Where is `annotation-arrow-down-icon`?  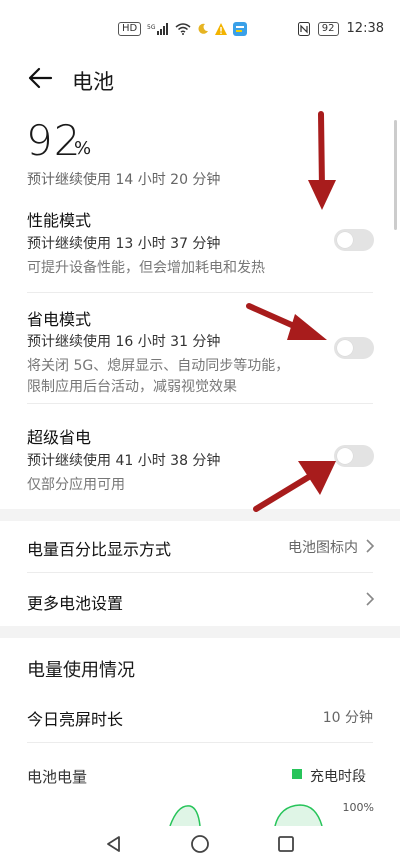 annotation-arrow-down-icon is located at coordinates (322, 160).